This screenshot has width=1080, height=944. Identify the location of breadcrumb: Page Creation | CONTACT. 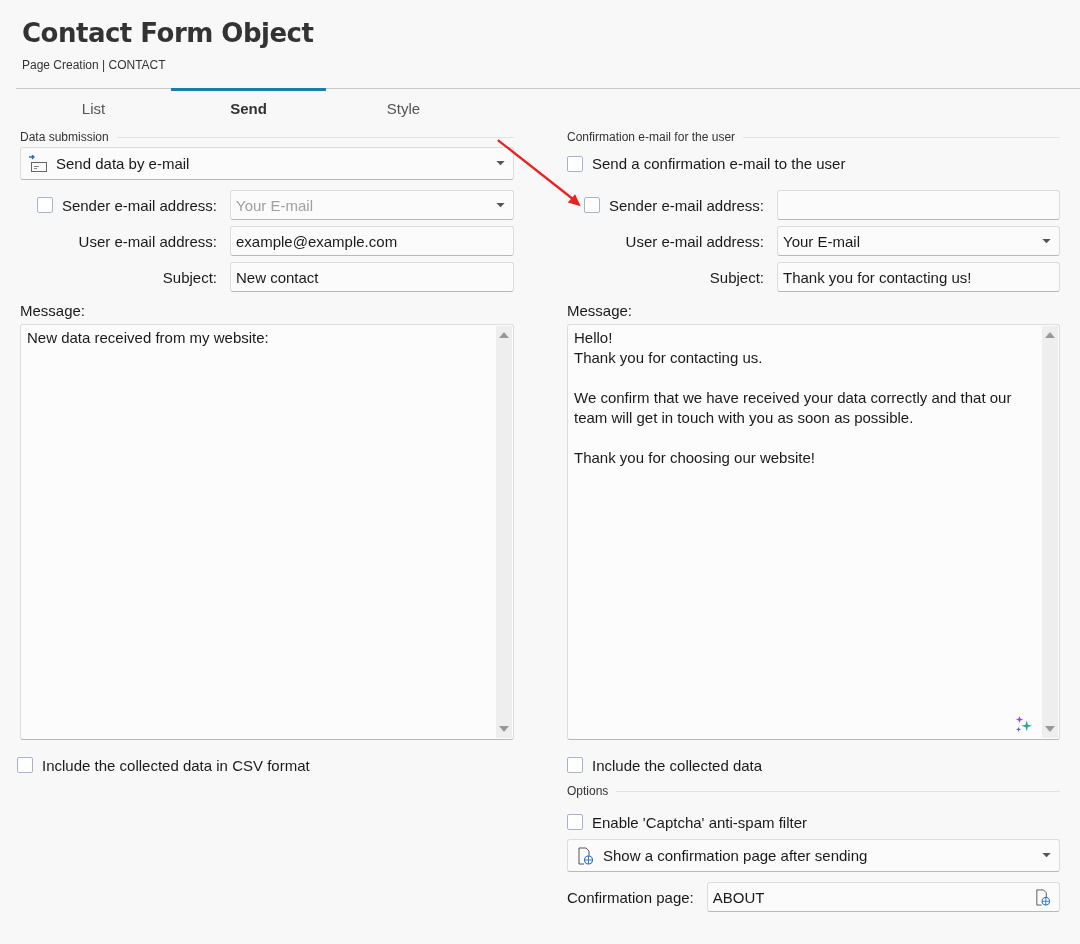
(94, 65).